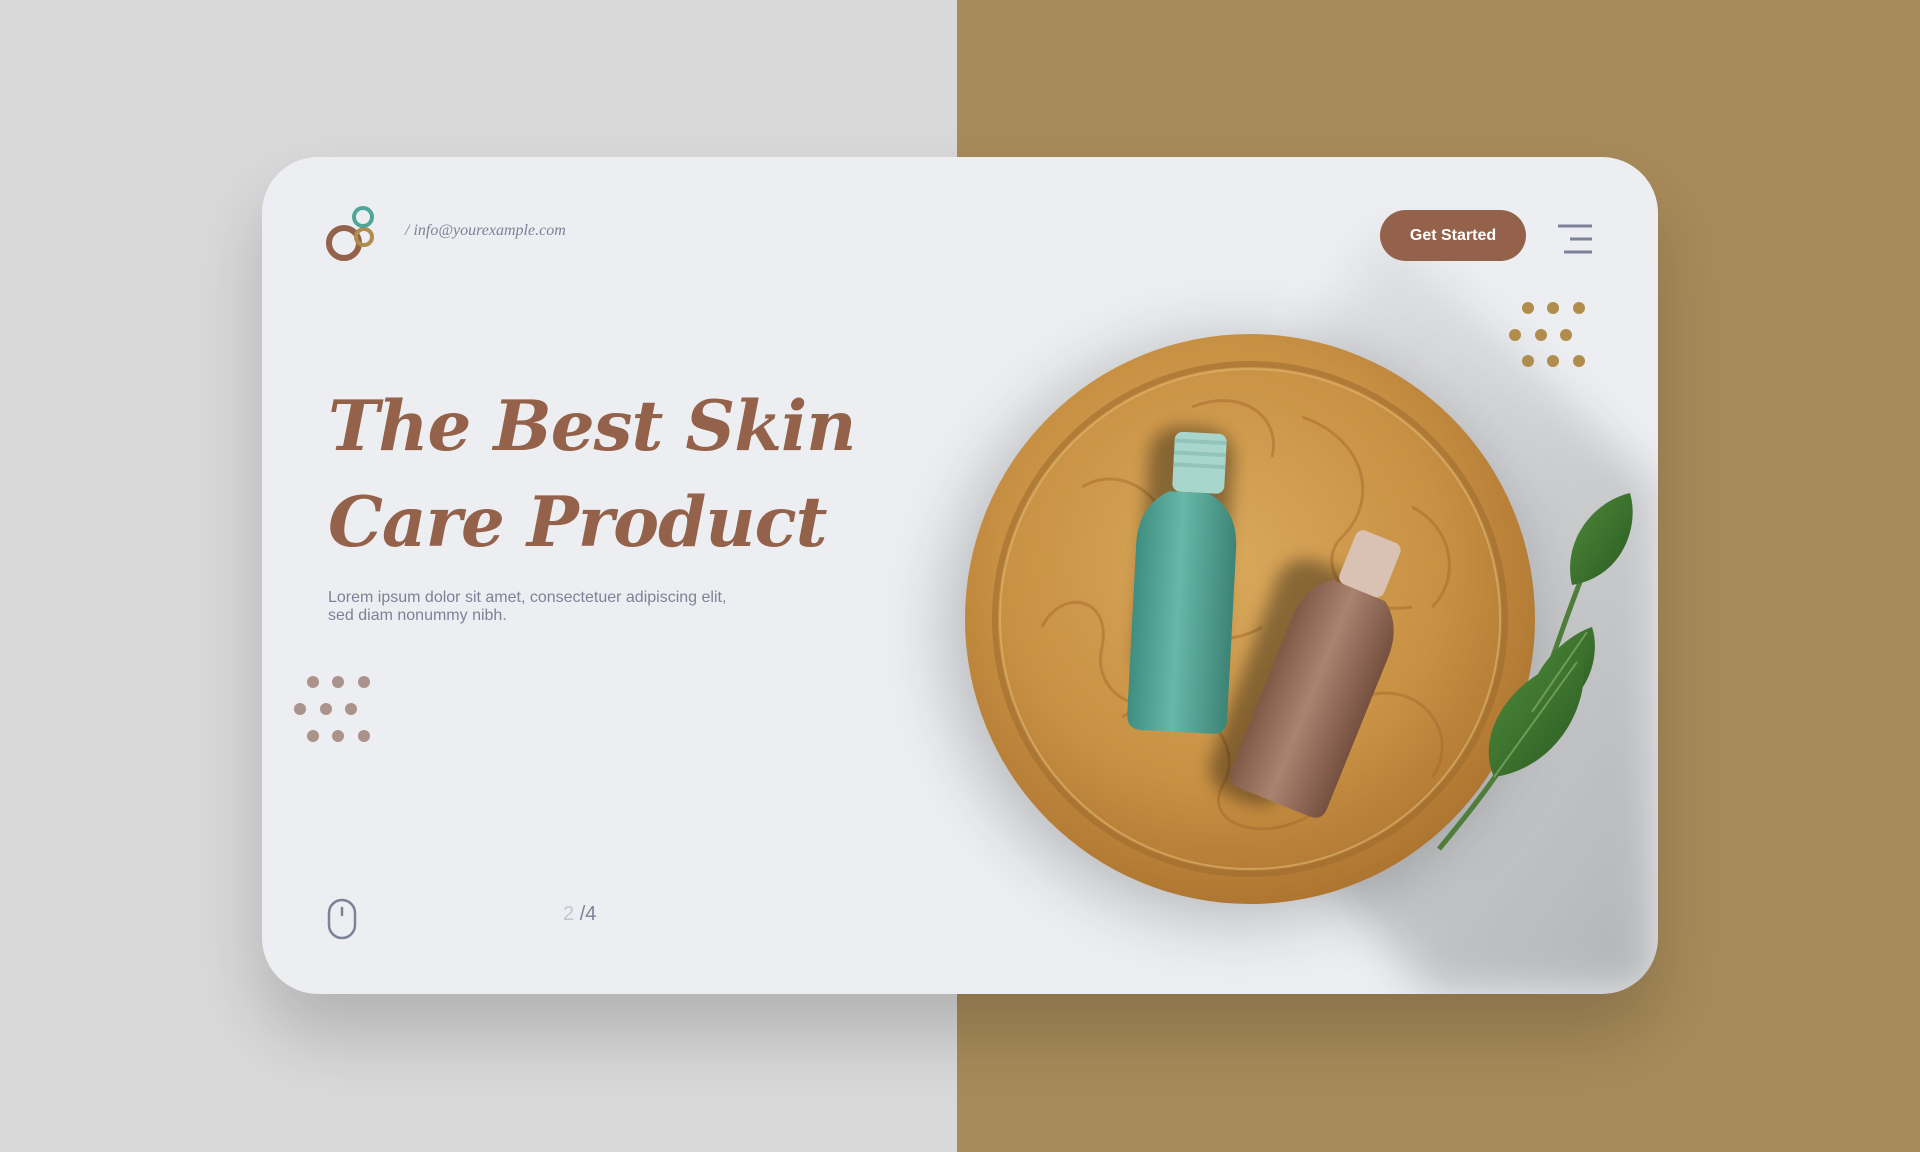  Describe the element at coordinates (1575, 239) in the screenshot. I see `hamburger-menu-icon` at that location.